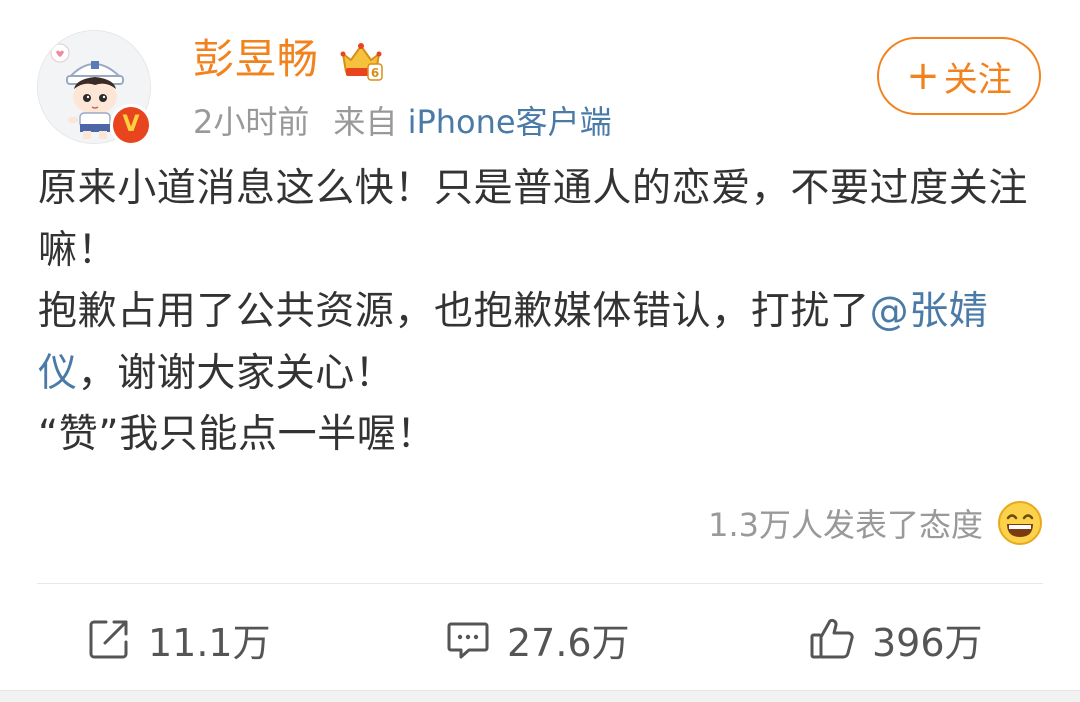 The image size is (1080, 702). What do you see at coordinates (454, 311) in the screenshot?
I see `content-line-2-text: 抱歉占用了公共资源，也抱歉媒体错认，打扰了` at bounding box center [454, 311].